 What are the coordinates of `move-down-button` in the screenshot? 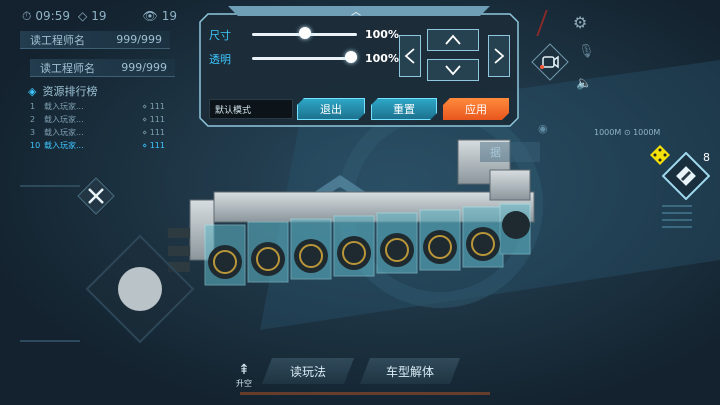 It's located at (453, 70).